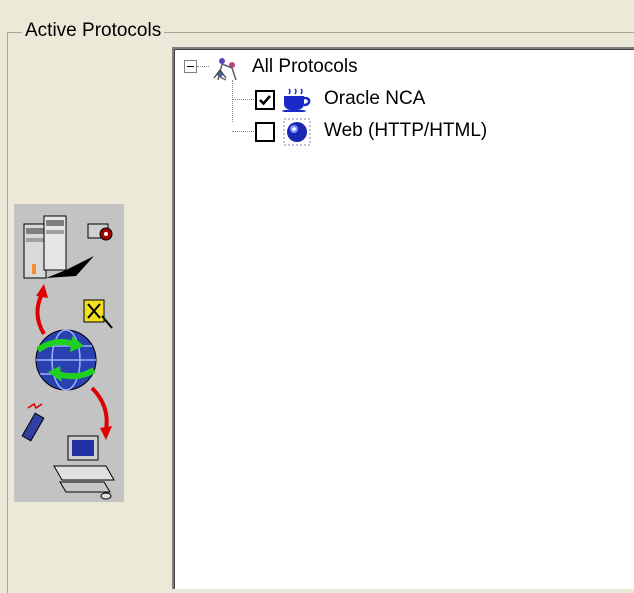 Image resolution: width=634 pixels, height=593 pixels. I want to click on collapse-toggle, so click(190, 66).